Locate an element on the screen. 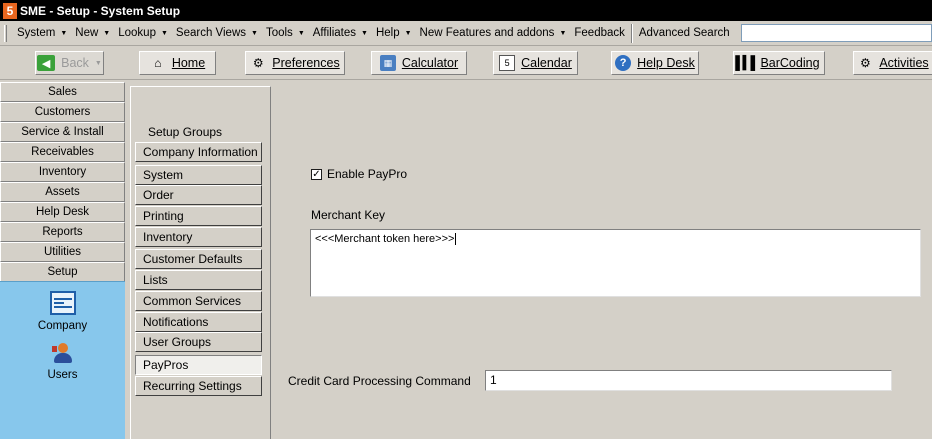 The width and height of the screenshot is (932, 439). checkmark-icon: ✓ is located at coordinates (316, 174).